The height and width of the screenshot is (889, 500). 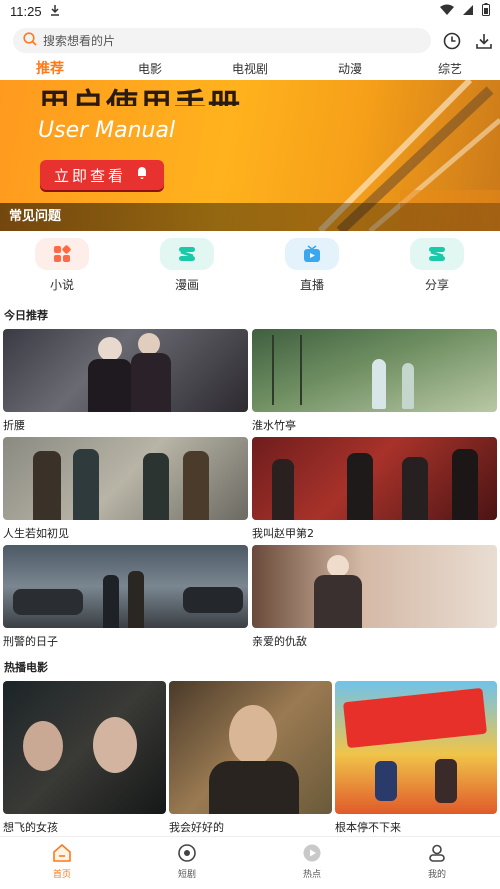 I want to click on download-icon, so click(x=484, y=41).